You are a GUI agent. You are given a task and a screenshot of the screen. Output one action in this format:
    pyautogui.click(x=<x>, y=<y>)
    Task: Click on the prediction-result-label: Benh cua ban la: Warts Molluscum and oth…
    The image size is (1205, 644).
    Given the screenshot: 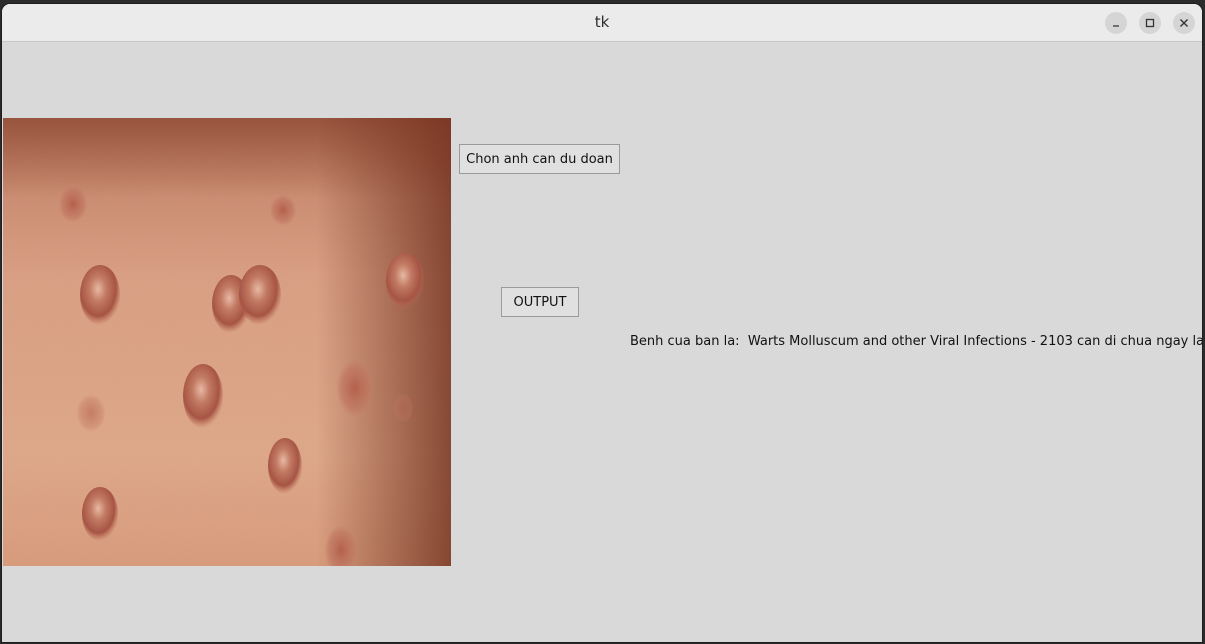 What is the action you would take?
    pyautogui.click(x=916, y=341)
    